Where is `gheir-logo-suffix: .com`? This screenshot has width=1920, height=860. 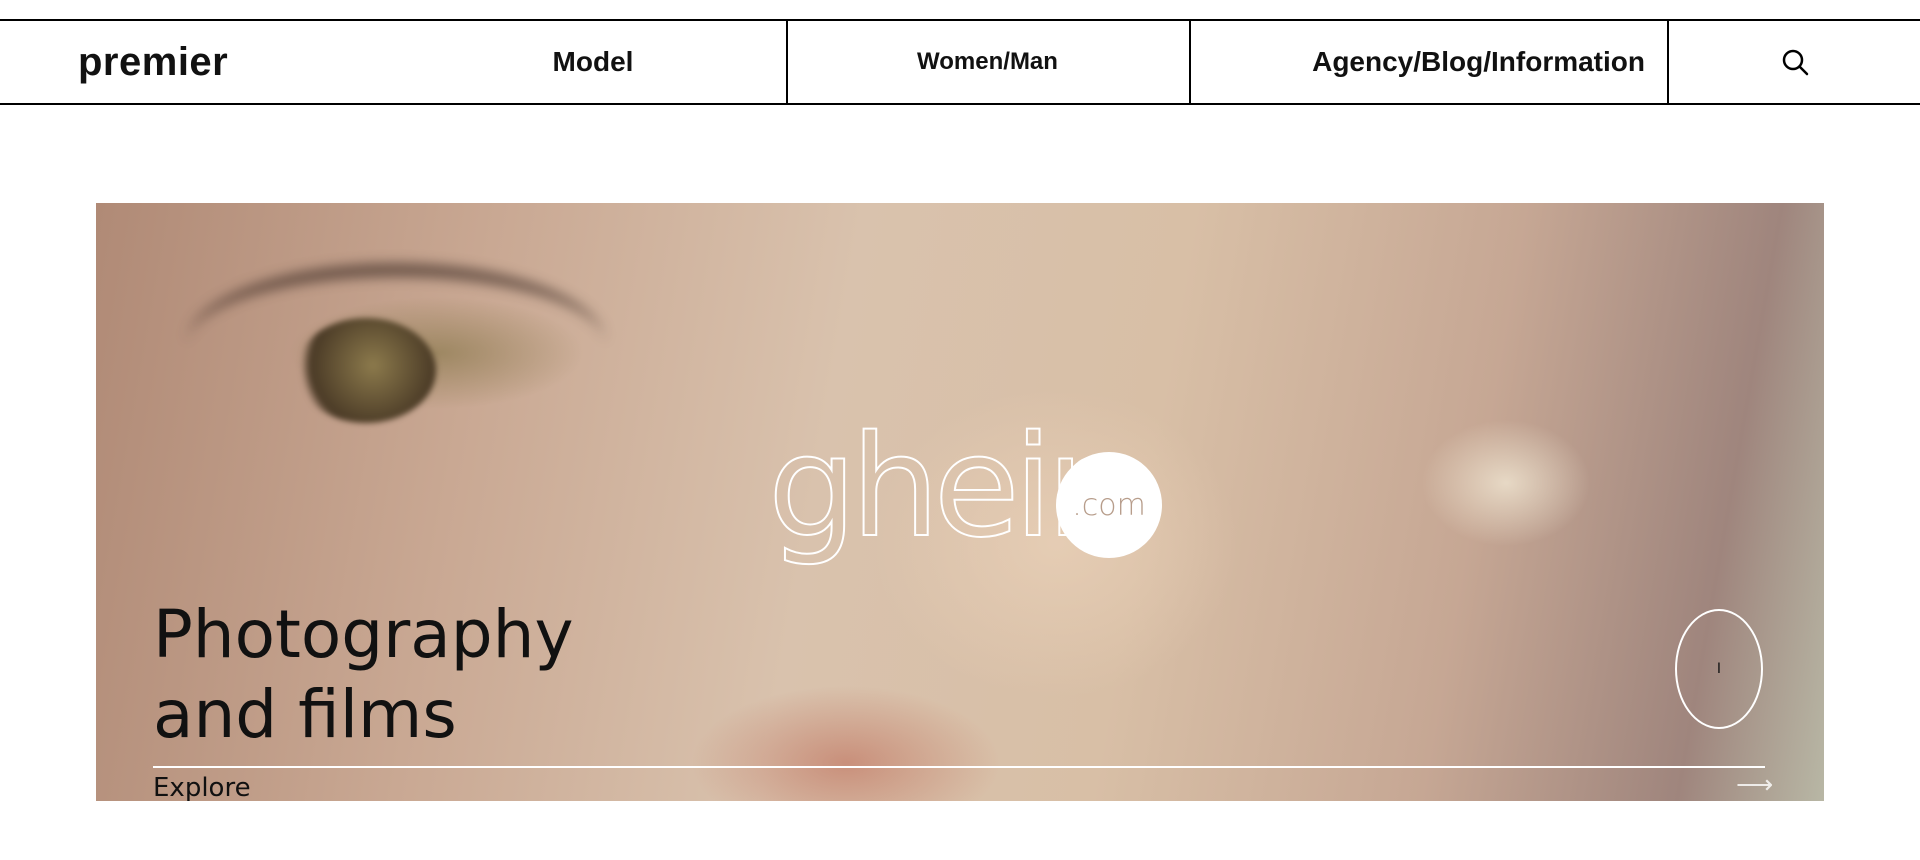 gheir-logo-suffix: .com is located at coordinates (1109, 505).